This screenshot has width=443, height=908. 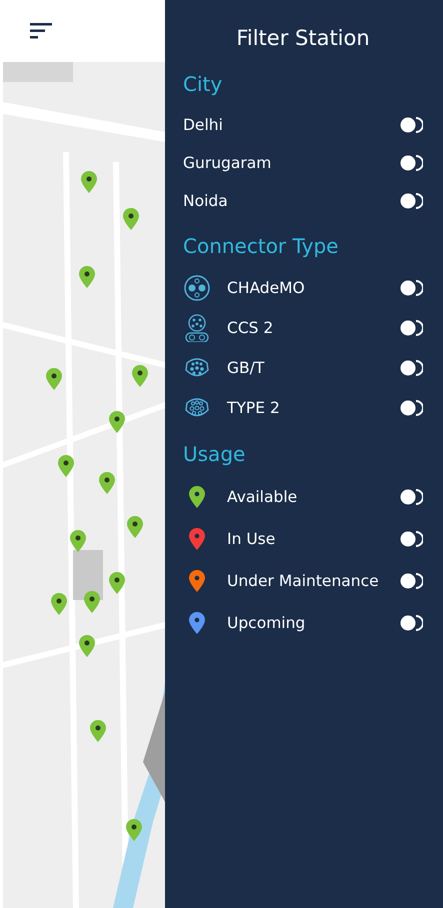 What do you see at coordinates (203, 84) in the screenshot?
I see `section-heading: City` at bounding box center [203, 84].